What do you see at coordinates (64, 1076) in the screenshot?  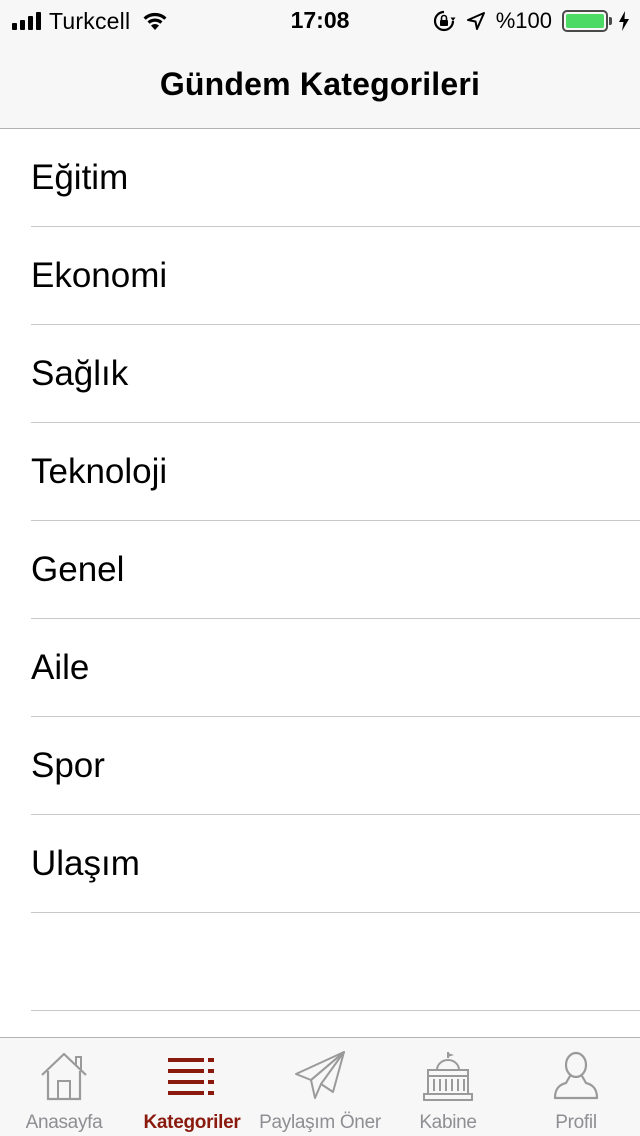 I see `home-icon` at bounding box center [64, 1076].